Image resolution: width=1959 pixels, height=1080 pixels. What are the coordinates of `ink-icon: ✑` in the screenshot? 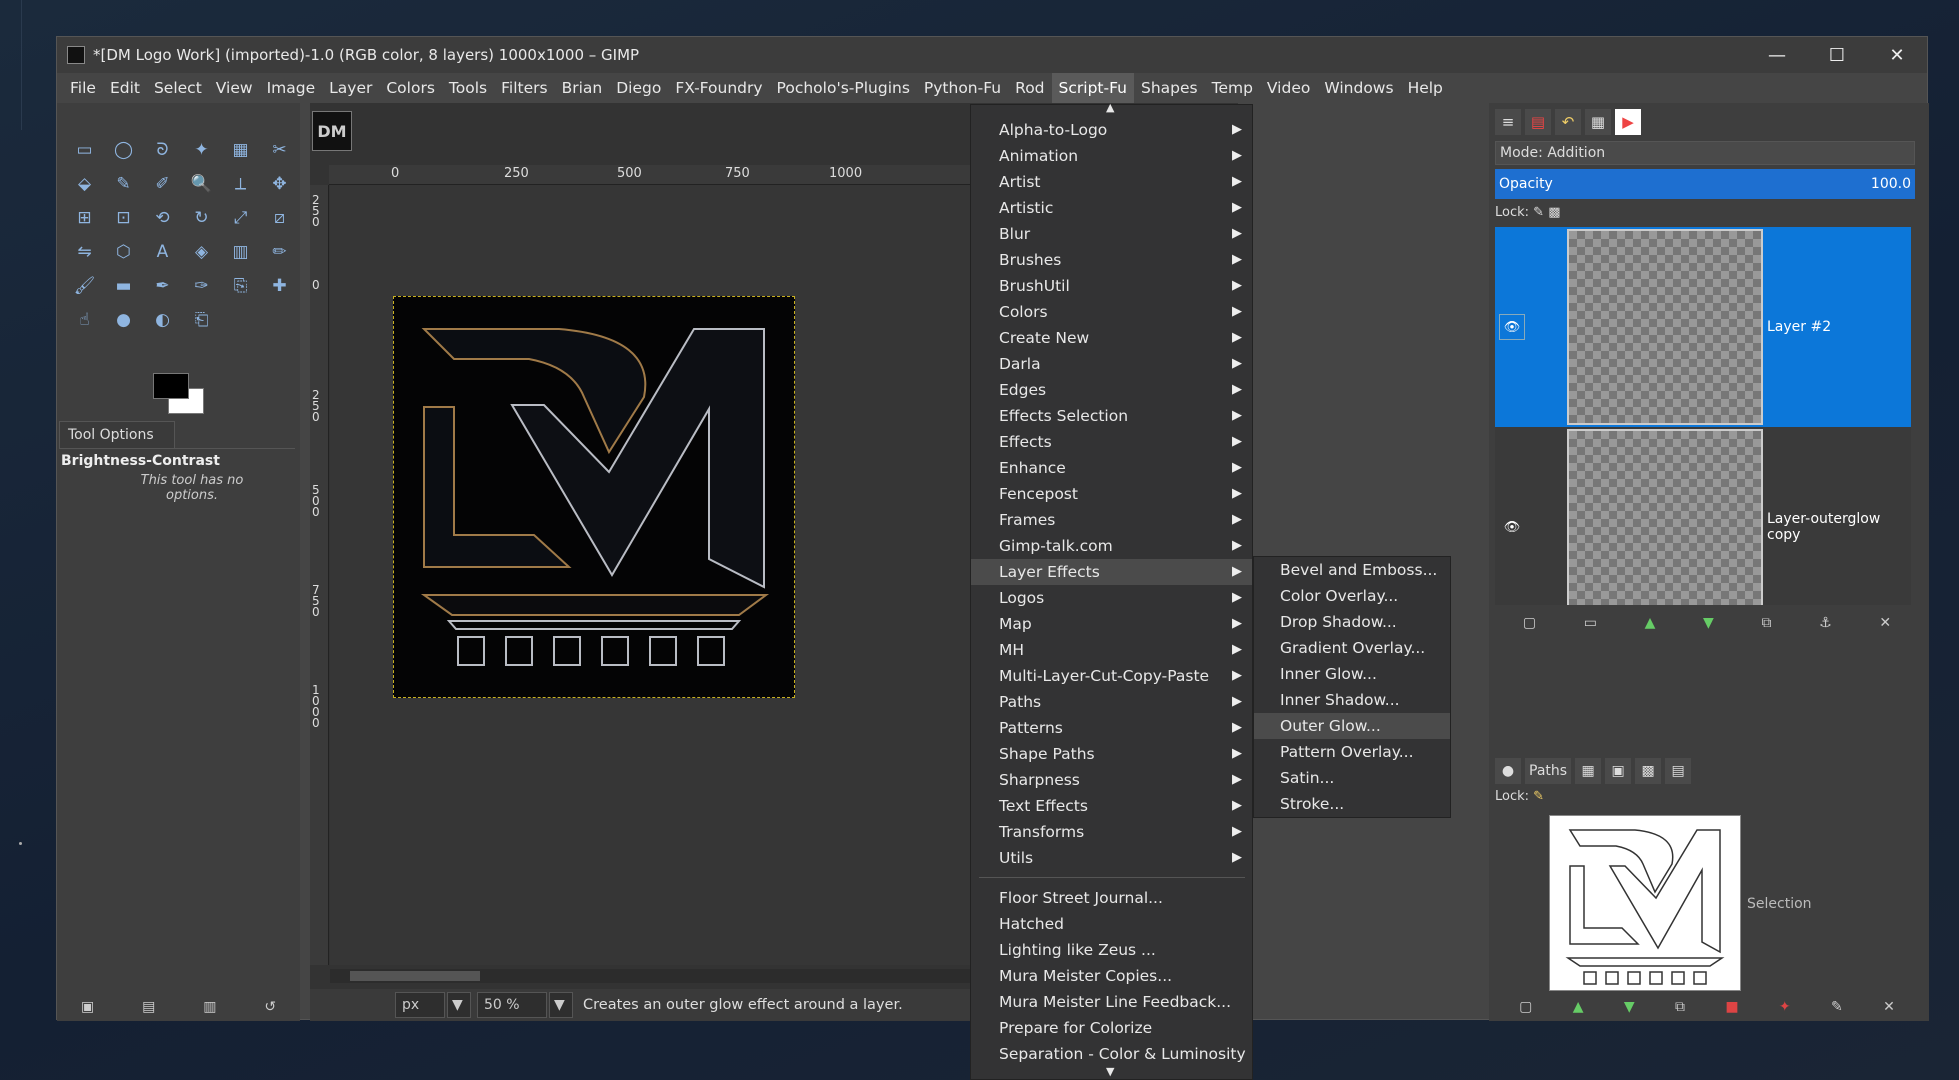 It's located at (201, 286).